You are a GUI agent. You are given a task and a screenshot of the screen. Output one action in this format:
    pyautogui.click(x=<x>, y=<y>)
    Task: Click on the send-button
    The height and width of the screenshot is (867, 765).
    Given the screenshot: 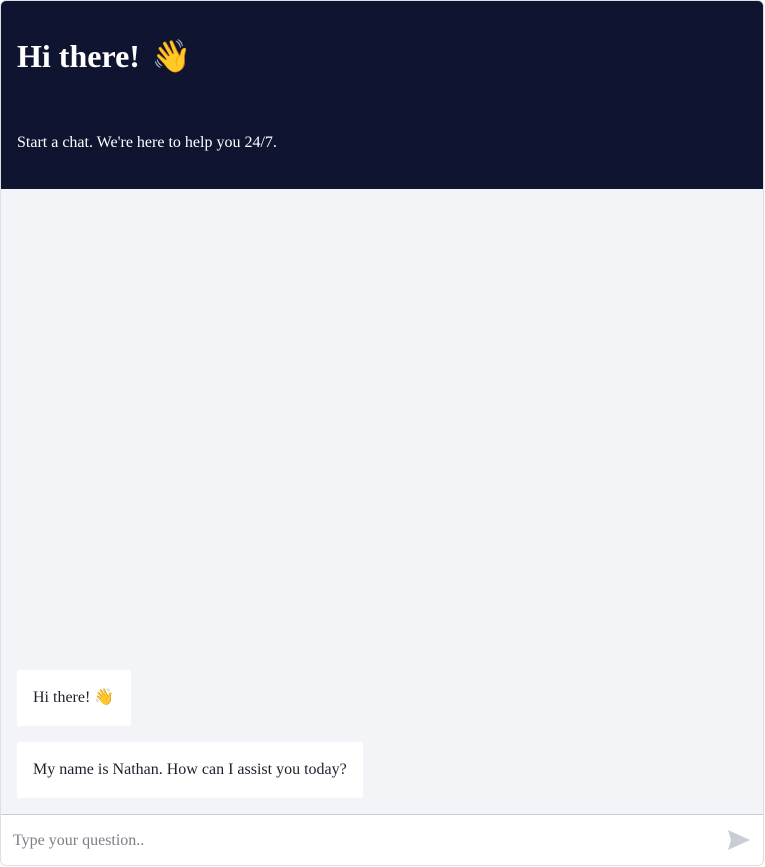 What is the action you would take?
    pyautogui.click(x=739, y=841)
    